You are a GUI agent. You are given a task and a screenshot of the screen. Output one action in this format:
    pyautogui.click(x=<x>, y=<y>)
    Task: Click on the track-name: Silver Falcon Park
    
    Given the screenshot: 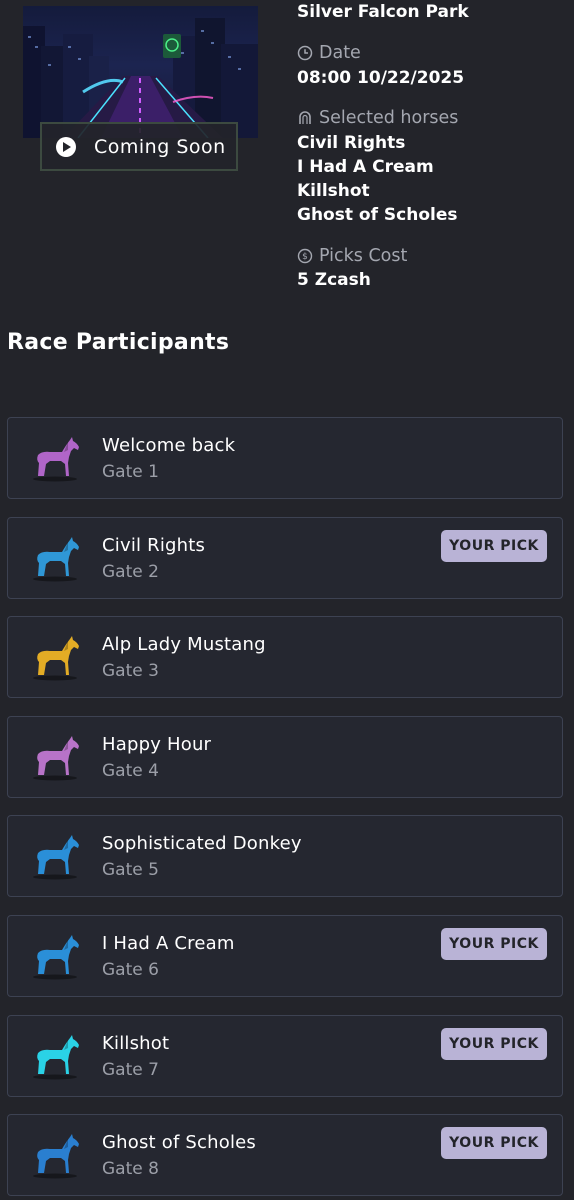 What is the action you would take?
    pyautogui.click(x=383, y=12)
    